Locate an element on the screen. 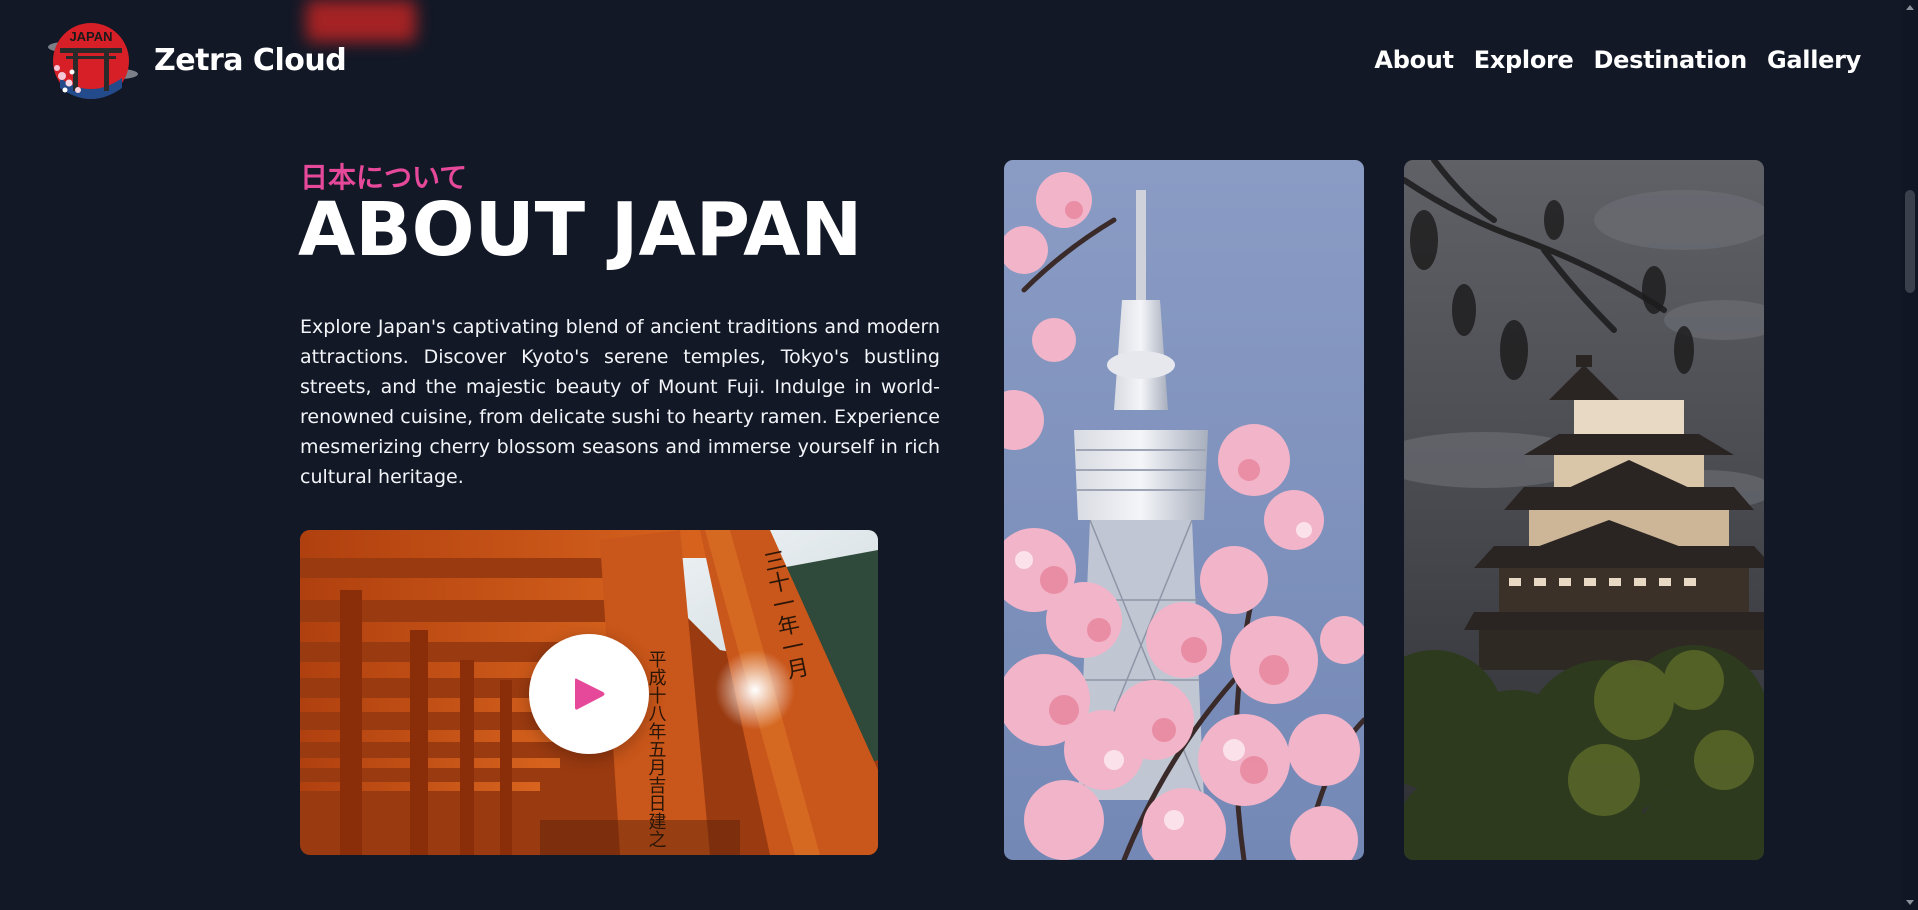  skytree-cherry-blossom-photo is located at coordinates (1184, 510).